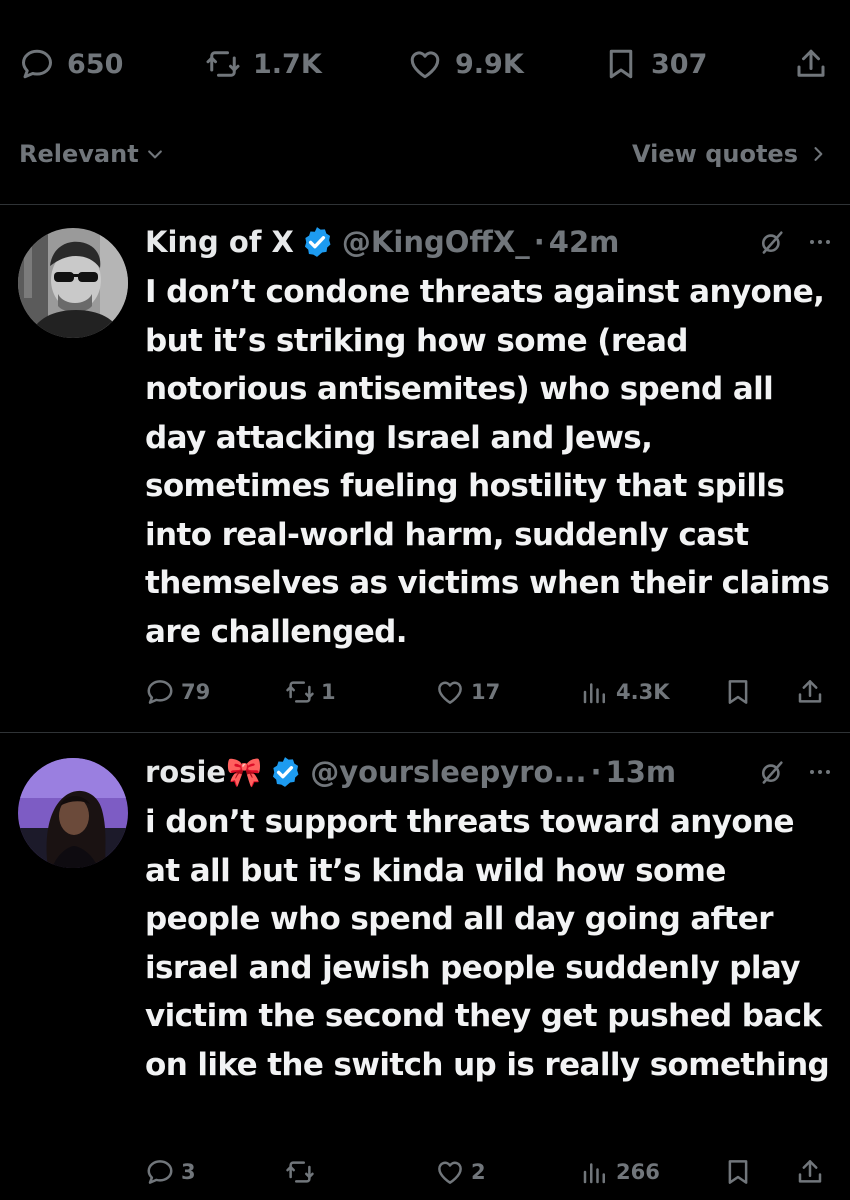 The image size is (850, 1200). I want to click on post-time: 42m, so click(584, 242).